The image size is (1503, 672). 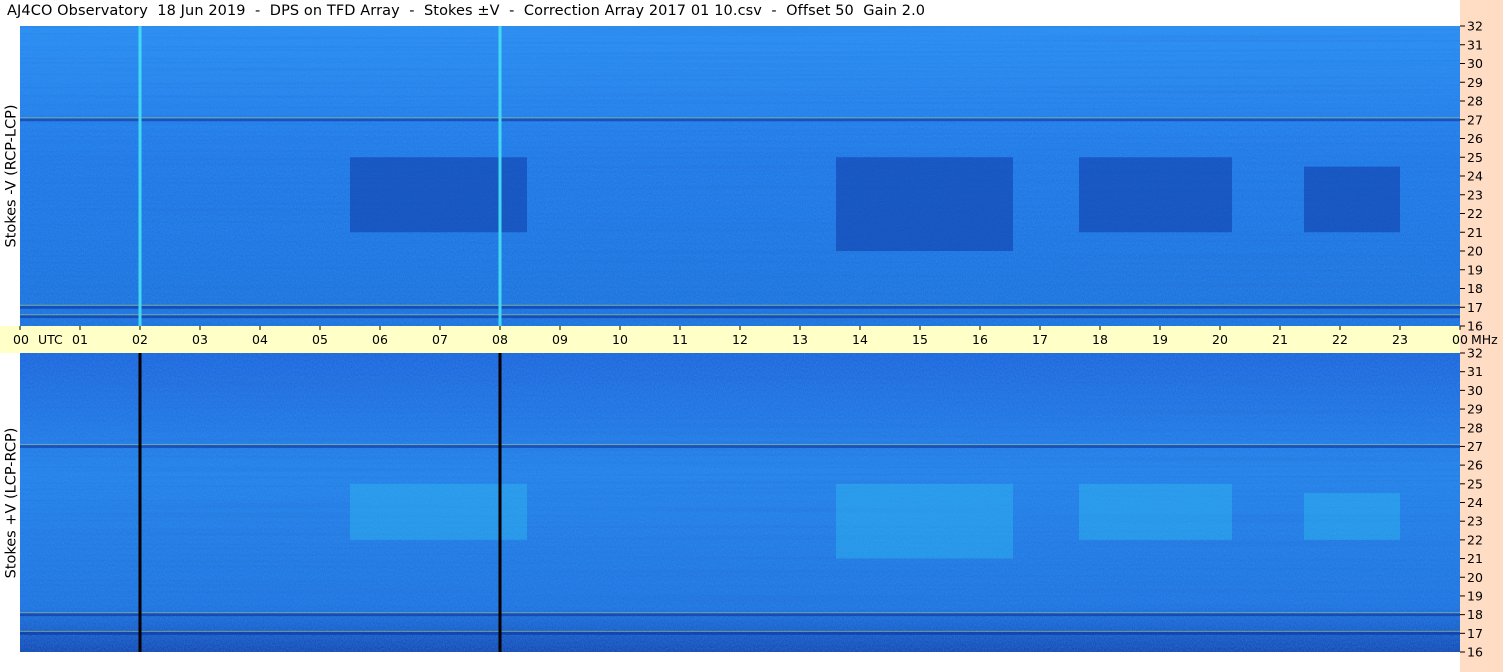 I want to click on time-axis-band, so click(x=730, y=339).